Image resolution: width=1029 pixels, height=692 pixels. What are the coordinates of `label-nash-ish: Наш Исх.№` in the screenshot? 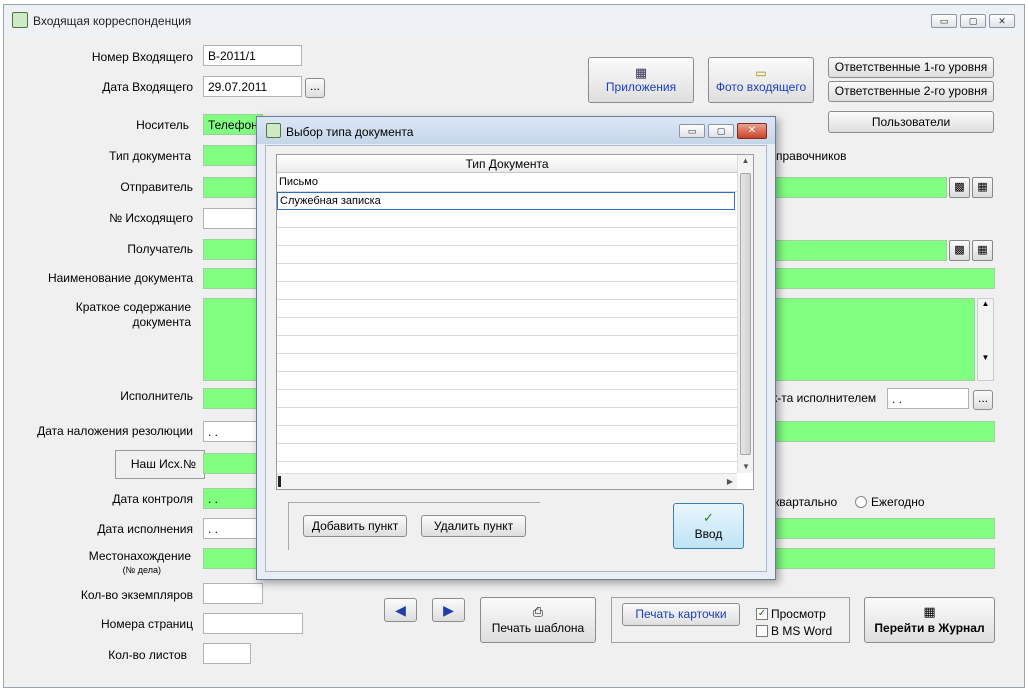 It's located at (163, 464).